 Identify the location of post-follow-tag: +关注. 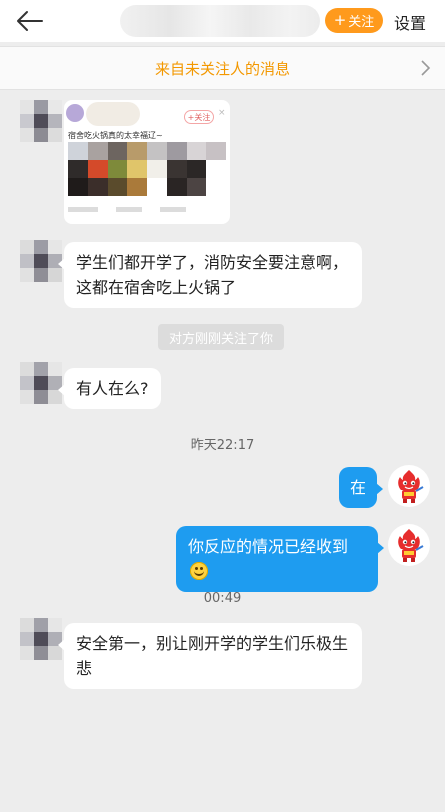
(199, 117).